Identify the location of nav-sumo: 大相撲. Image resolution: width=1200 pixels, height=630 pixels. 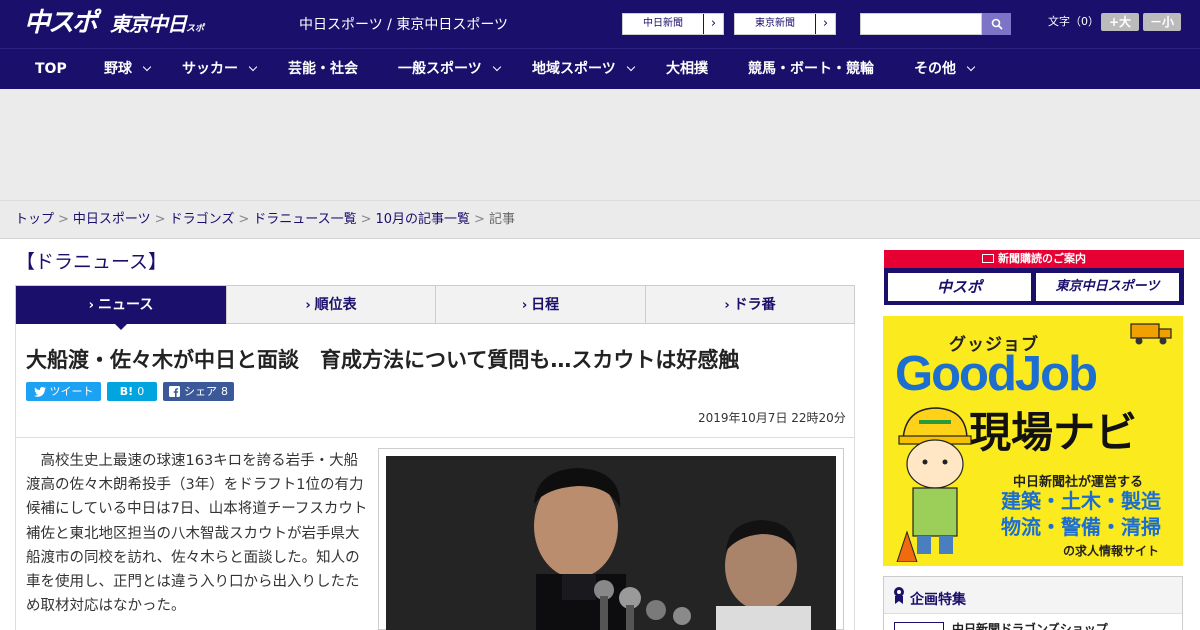
(687, 69).